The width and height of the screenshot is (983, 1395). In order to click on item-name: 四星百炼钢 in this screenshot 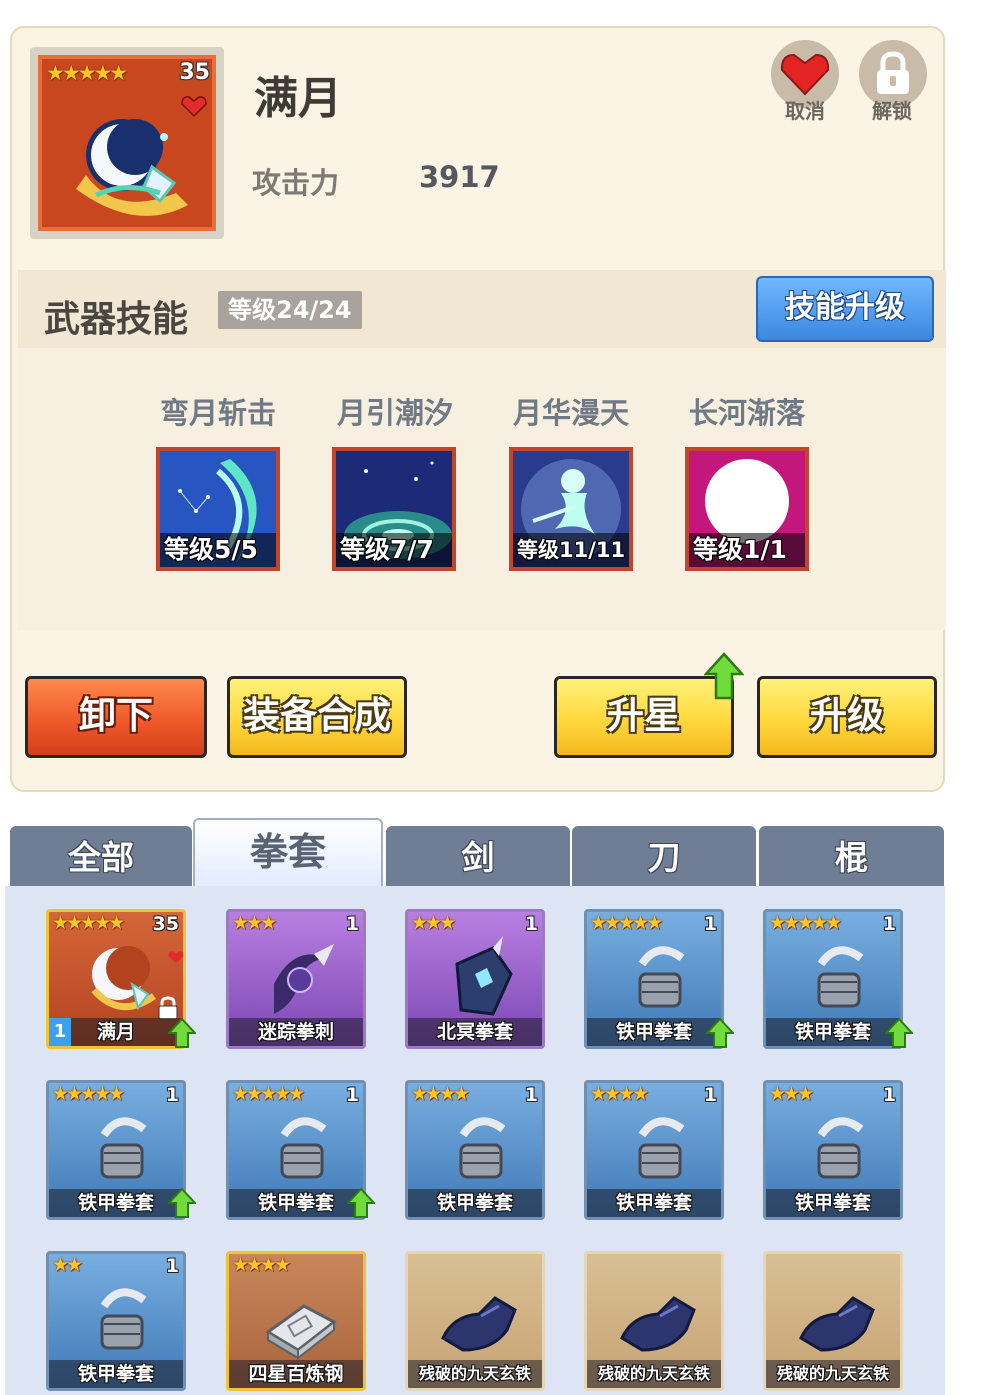, I will do `click(296, 1374)`.